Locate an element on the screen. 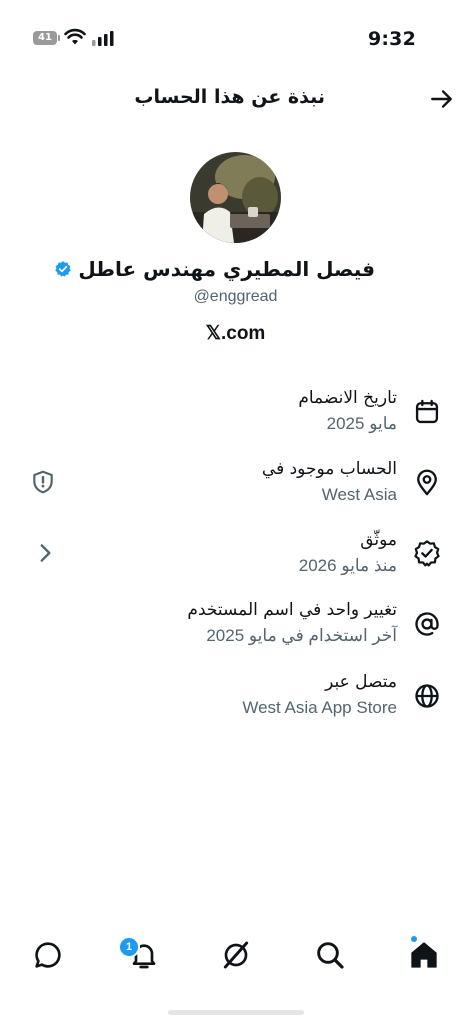 Image resolution: width=471 pixels, height=1024 pixels. battery-icon: 41 is located at coordinates (45, 38).